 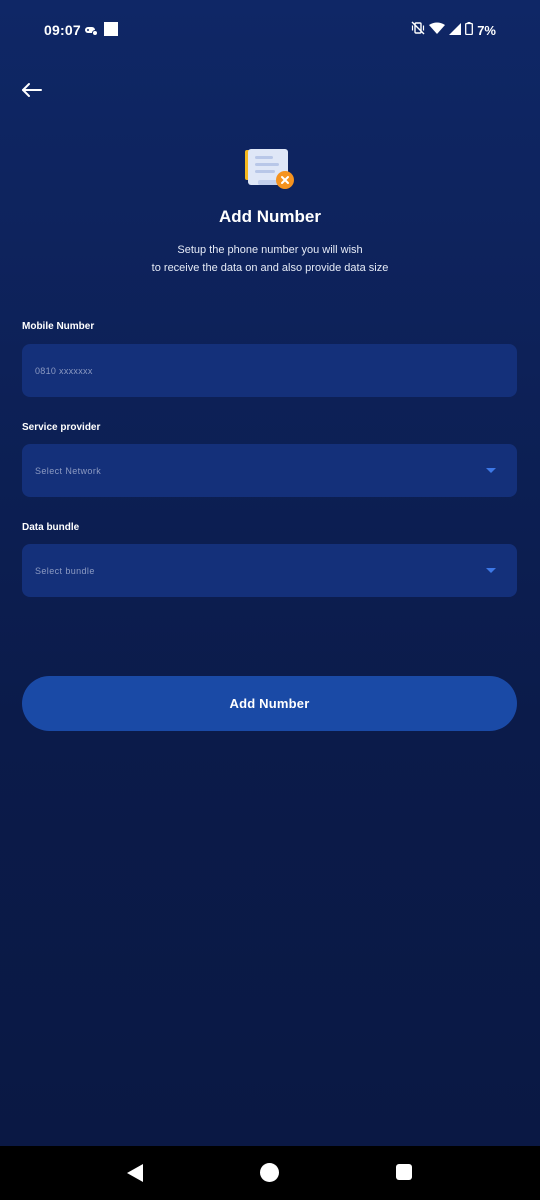 What do you see at coordinates (91, 32) in the screenshot?
I see `gamepad-icon` at bounding box center [91, 32].